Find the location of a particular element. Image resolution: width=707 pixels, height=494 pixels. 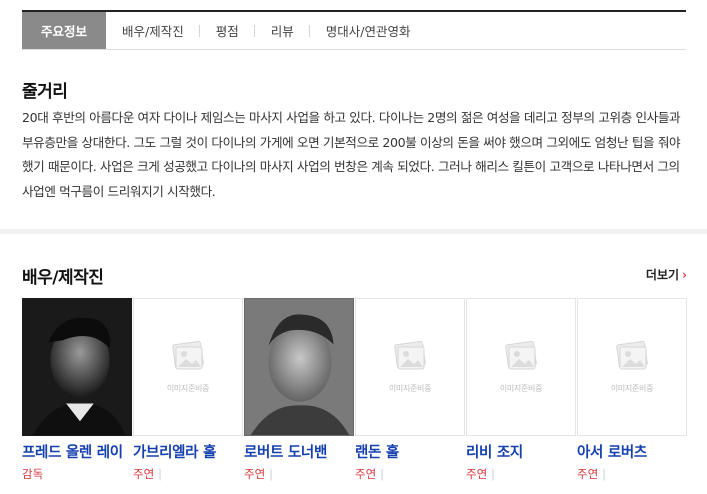

tab-quotes-related: 명대사/연관영화 is located at coordinates (368, 30).